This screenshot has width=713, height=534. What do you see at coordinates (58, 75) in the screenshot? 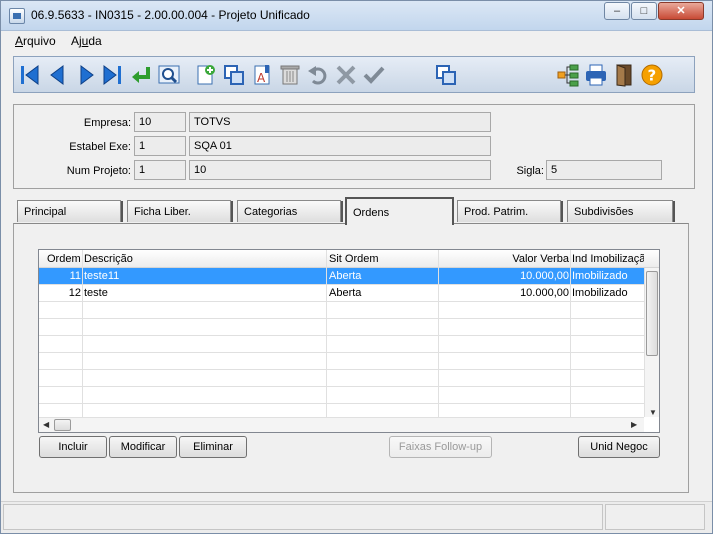
I see `previous-icon` at bounding box center [58, 75].